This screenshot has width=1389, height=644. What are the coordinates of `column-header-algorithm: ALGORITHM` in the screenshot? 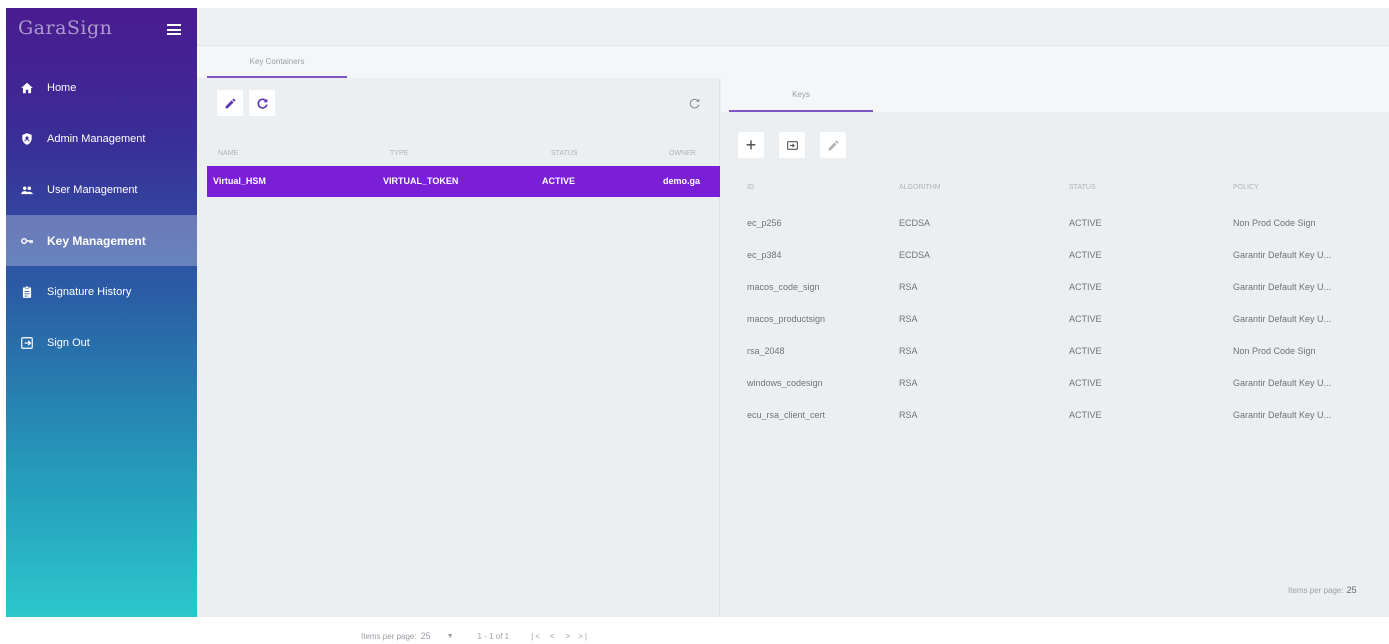 It's located at (920, 187).